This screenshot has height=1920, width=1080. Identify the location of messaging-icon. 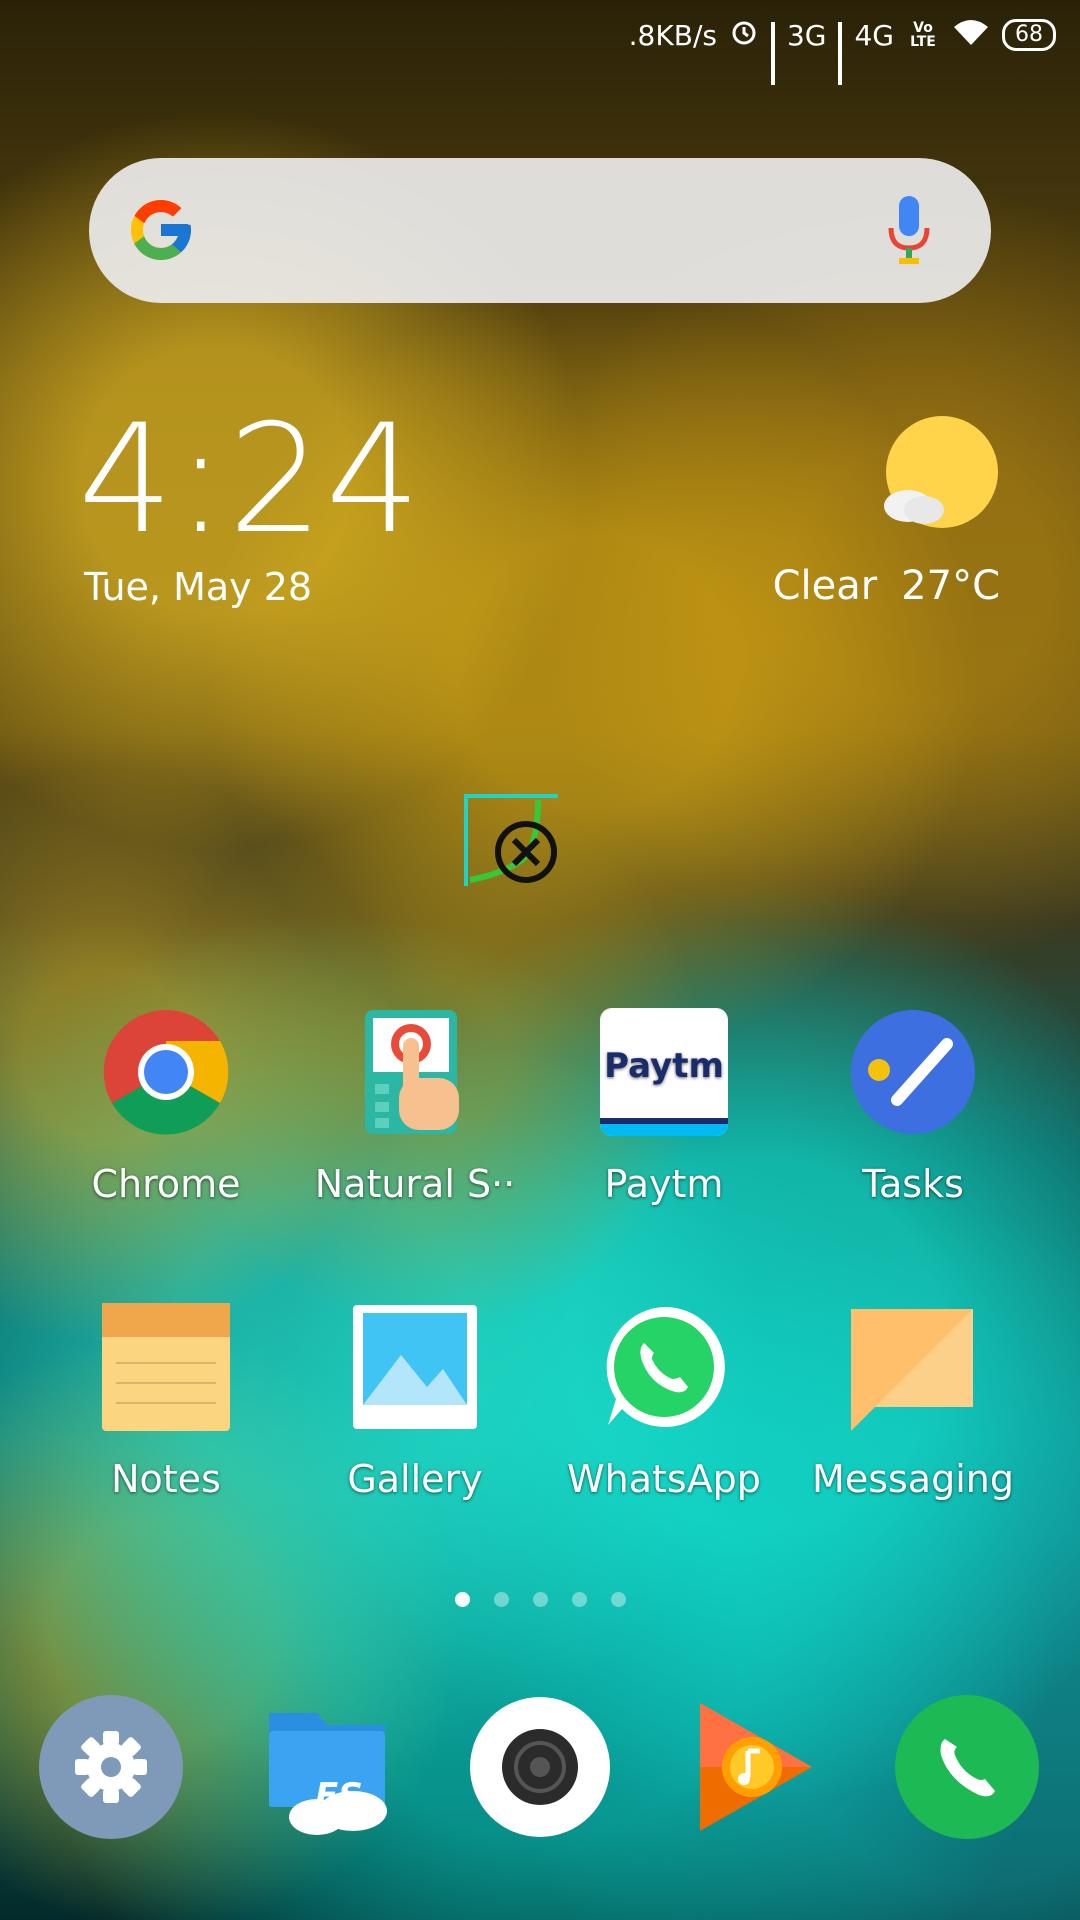
(913, 1367).